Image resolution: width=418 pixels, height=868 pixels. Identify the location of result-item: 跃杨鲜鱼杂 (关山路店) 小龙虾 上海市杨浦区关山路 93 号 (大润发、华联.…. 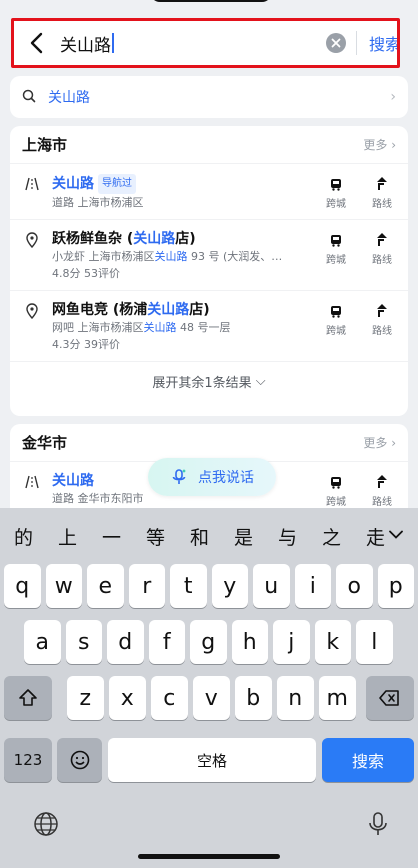
(209, 255).